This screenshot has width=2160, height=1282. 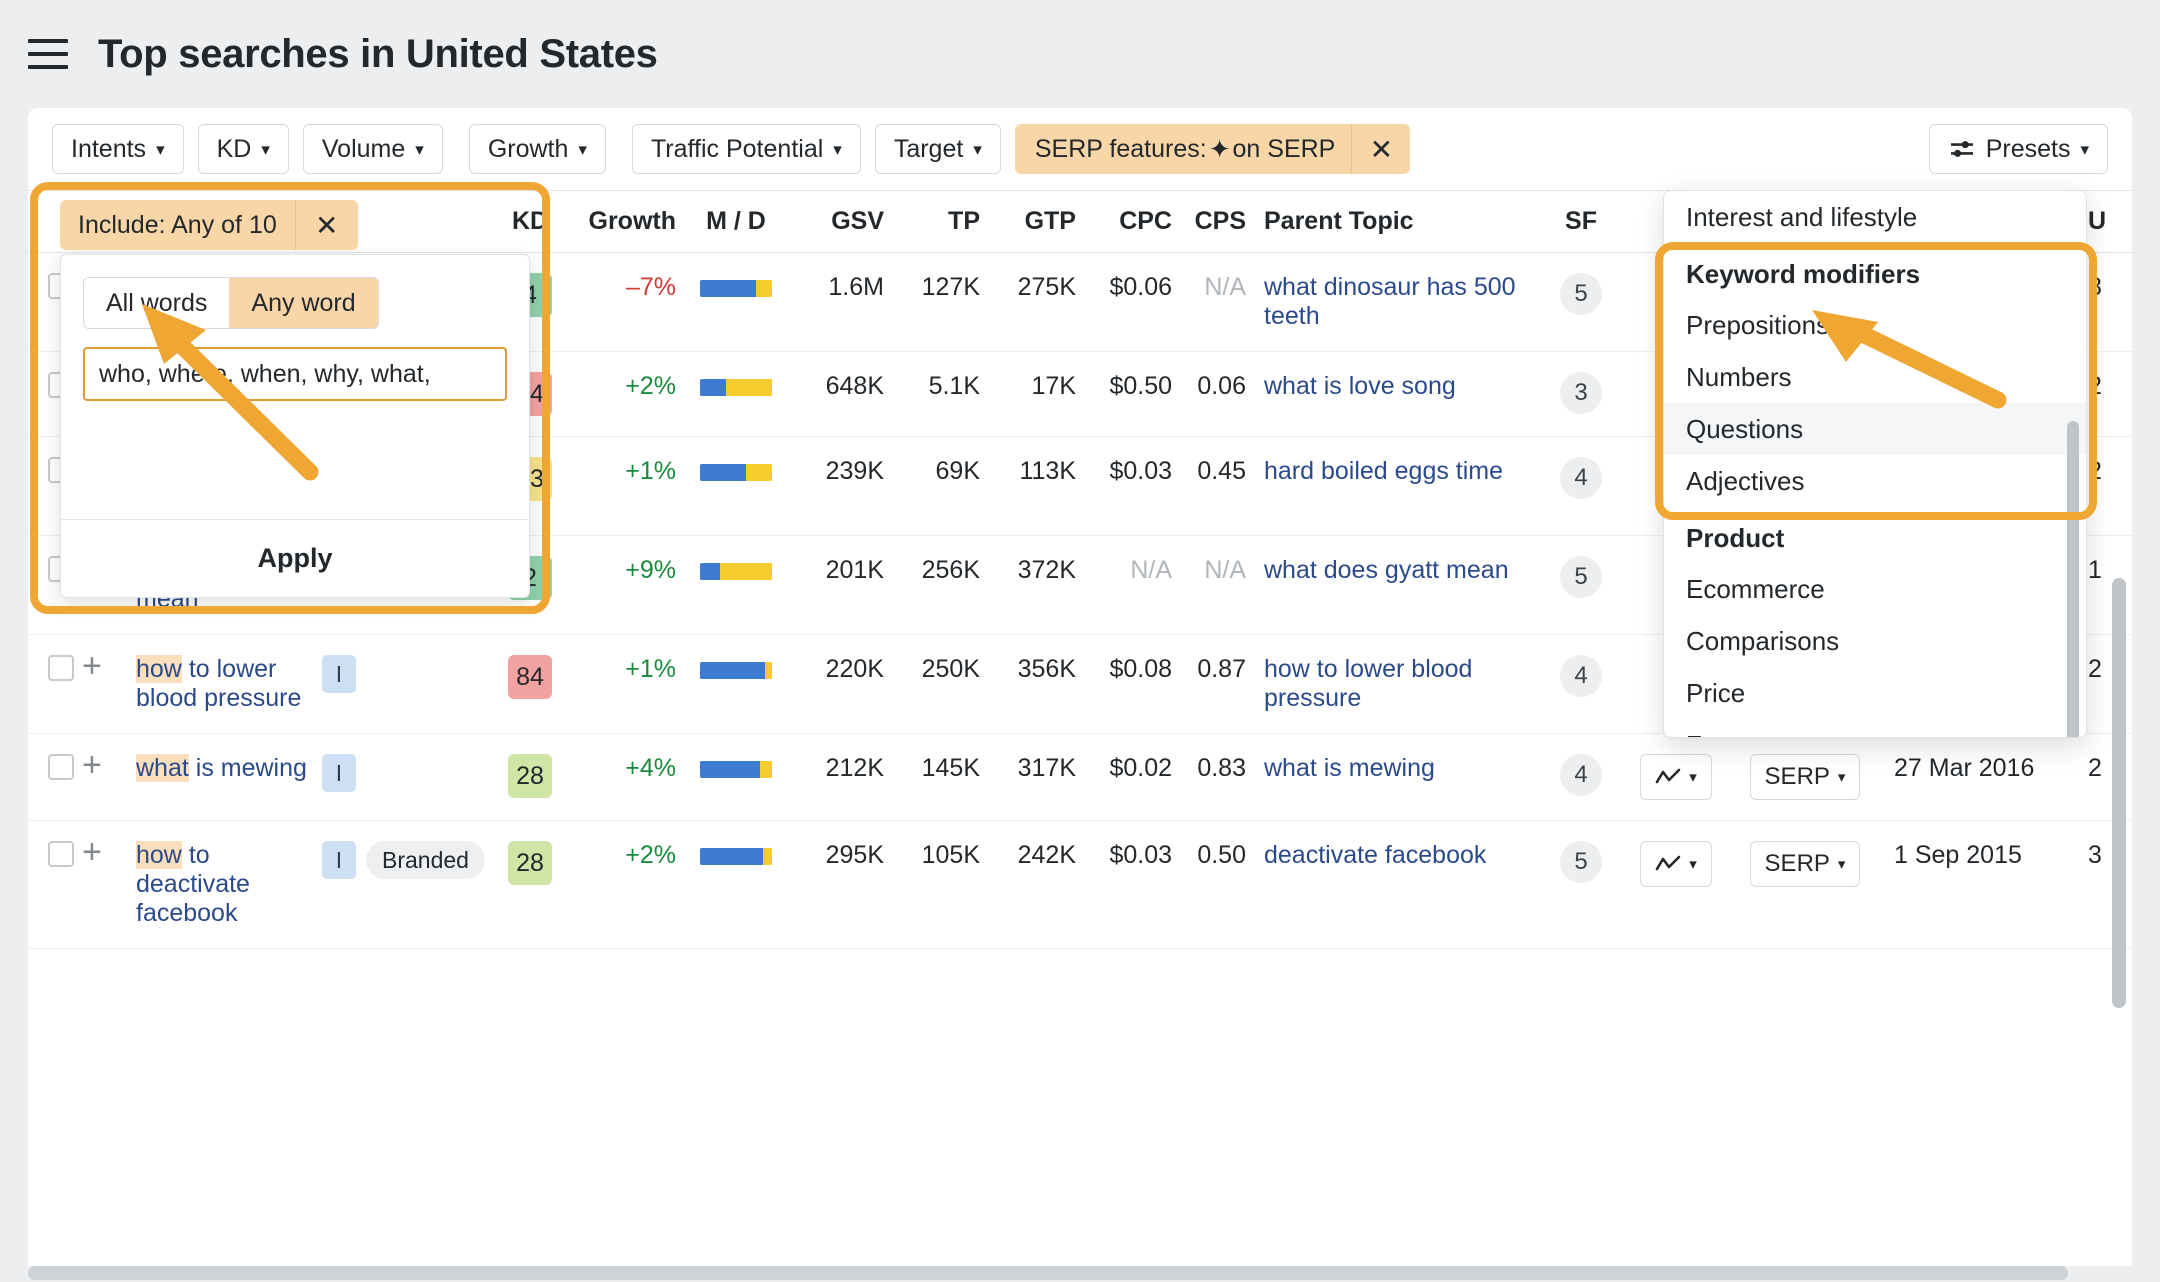 What do you see at coordinates (1875, 217) in the screenshot?
I see `presets-menu-item-interest-and-lifestyle: Interest and lifestyle` at bounding box center [1875, 217].